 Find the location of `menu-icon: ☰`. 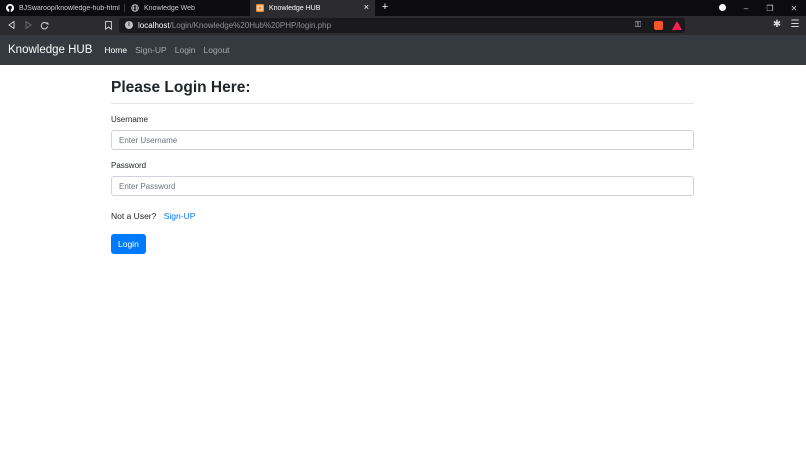

menu-icon: ☰ is located at coordinates (795, 25).